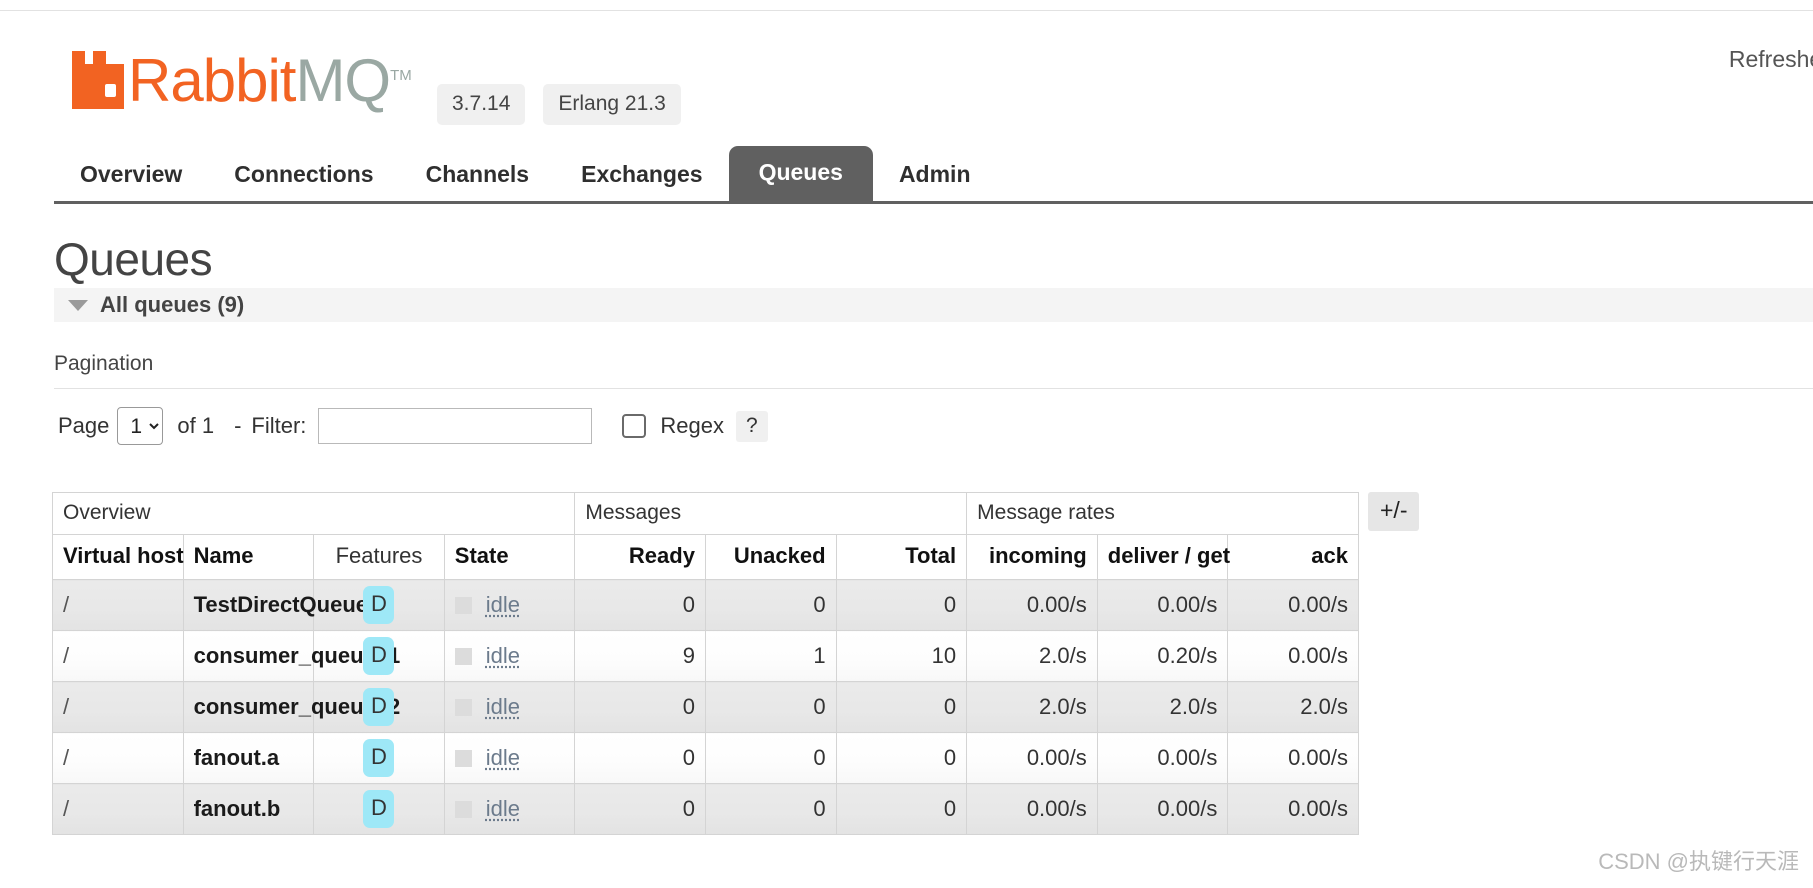  What do you see at coordinates (343, 80) in the screenshot?
I see `logo-word-mq: MQ` at bounding box center [343, 80].